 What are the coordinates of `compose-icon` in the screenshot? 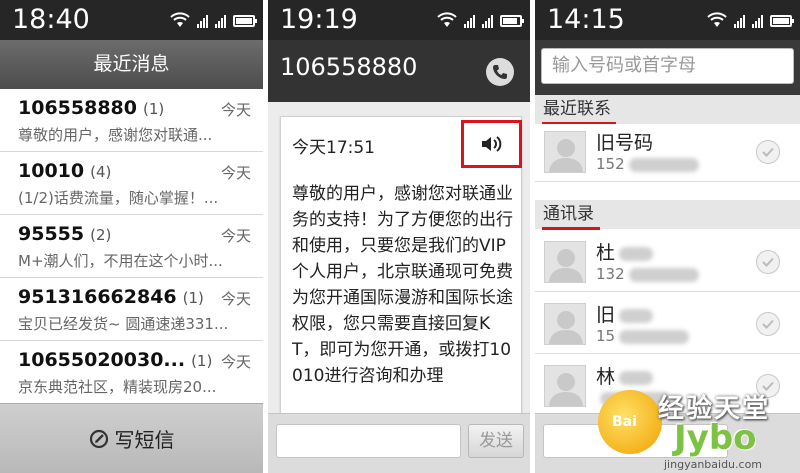 It's located at (98, 438).